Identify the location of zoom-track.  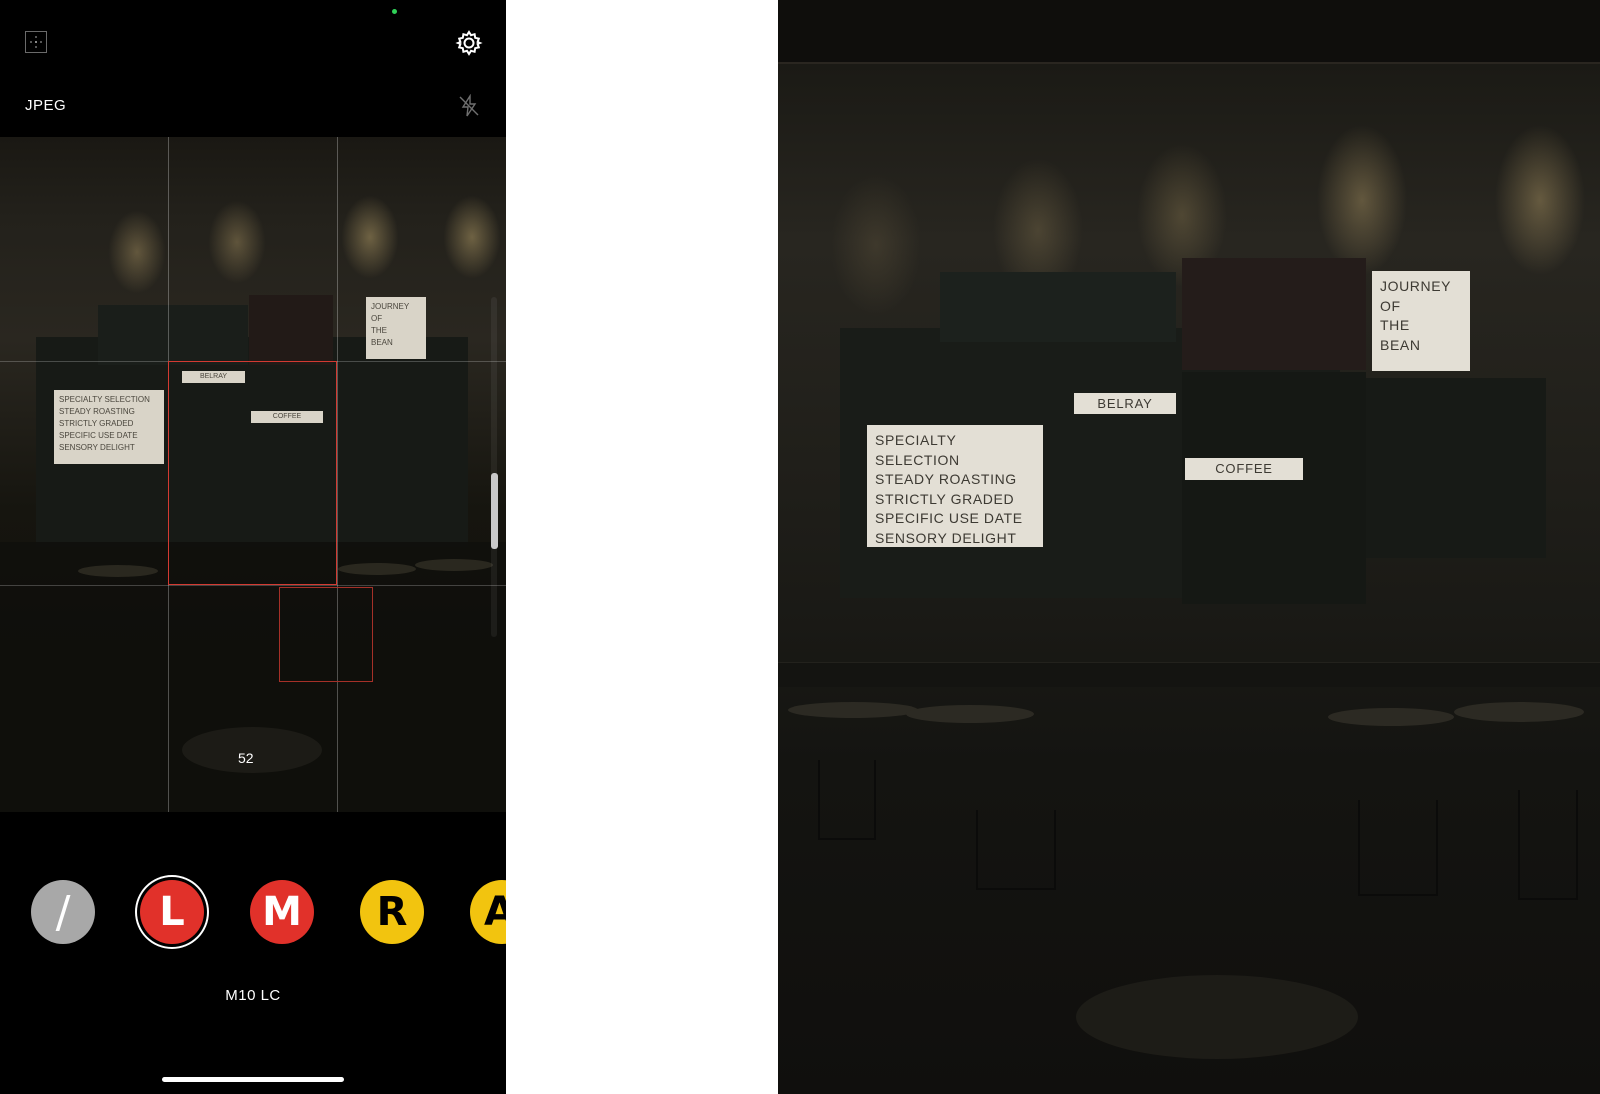
(494, 467).